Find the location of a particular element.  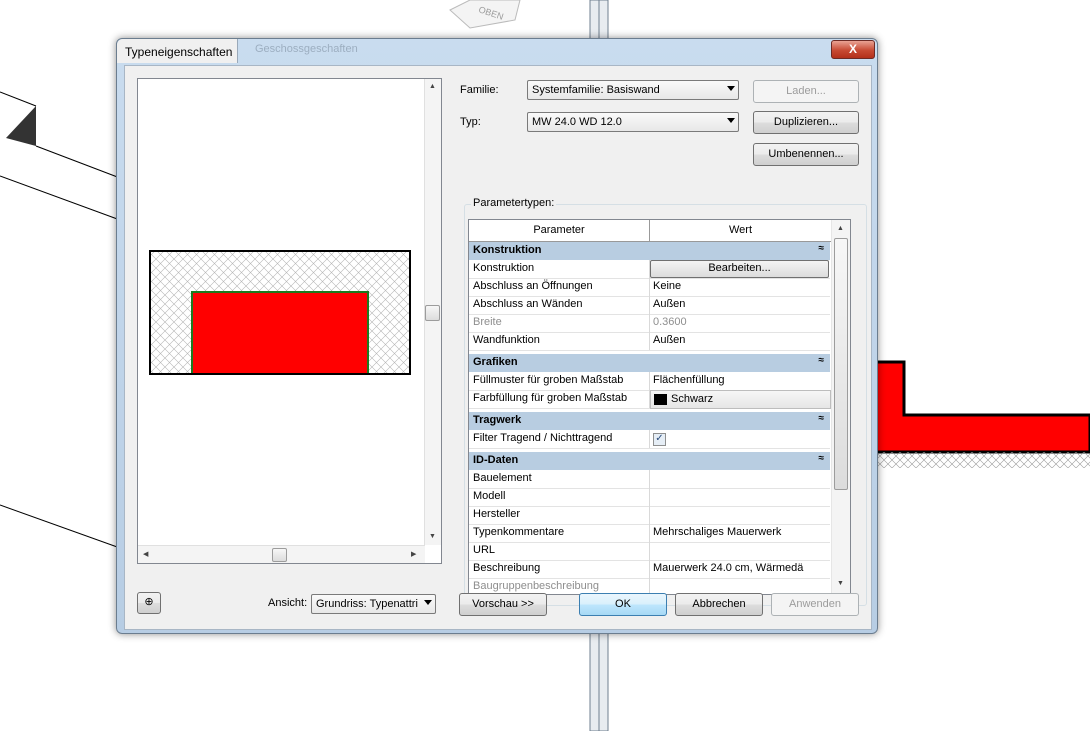

column-header-parameter: Parameter is located at coordinates (559, 230).